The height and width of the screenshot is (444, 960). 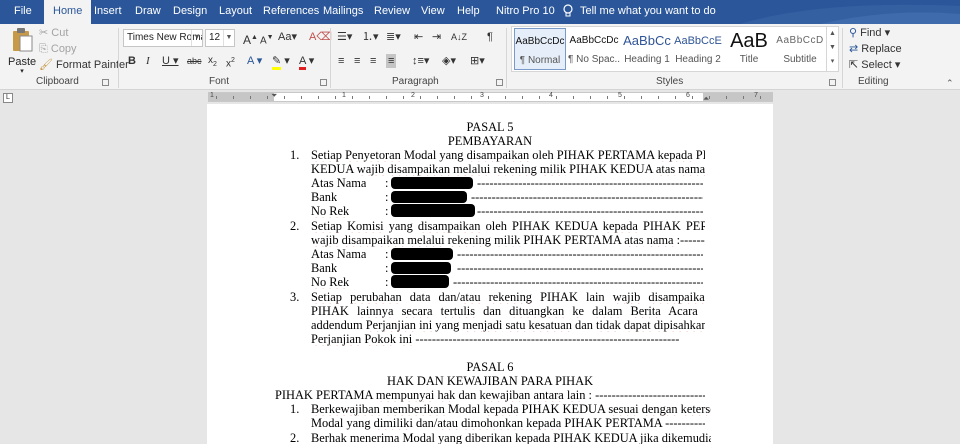 I want to click on misspelled-word: rekening, so click(x=510, y=297).